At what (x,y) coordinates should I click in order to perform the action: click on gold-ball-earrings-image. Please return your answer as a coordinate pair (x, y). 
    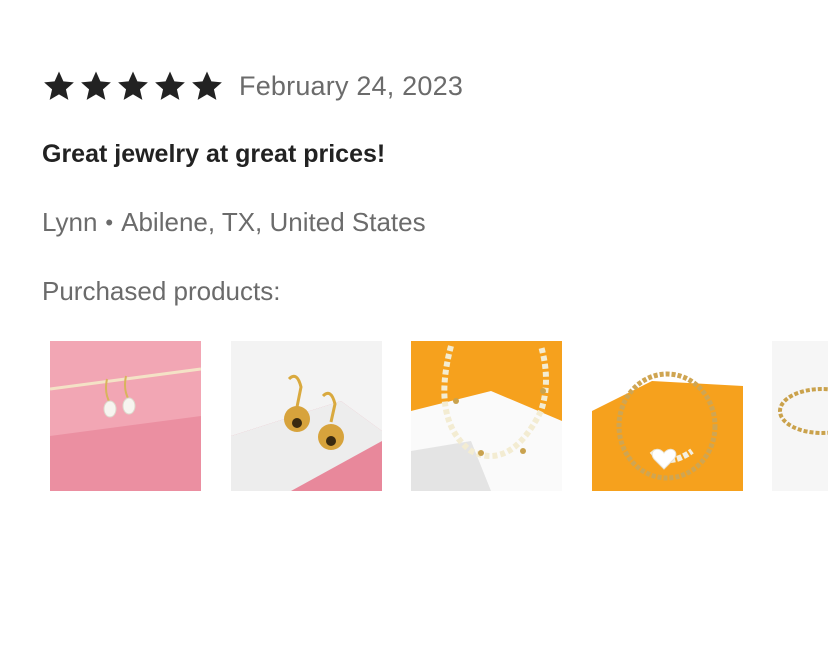
    Looking at the image, I should click on (306, 416).